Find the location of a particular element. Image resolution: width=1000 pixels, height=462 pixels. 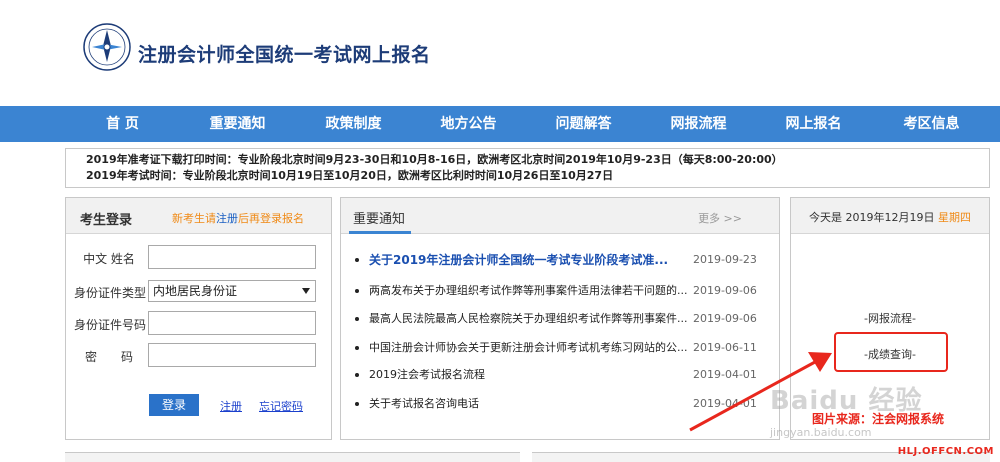

corner-watermark: HLJ.OFFCN.COM is located at coordinates (945, 451).